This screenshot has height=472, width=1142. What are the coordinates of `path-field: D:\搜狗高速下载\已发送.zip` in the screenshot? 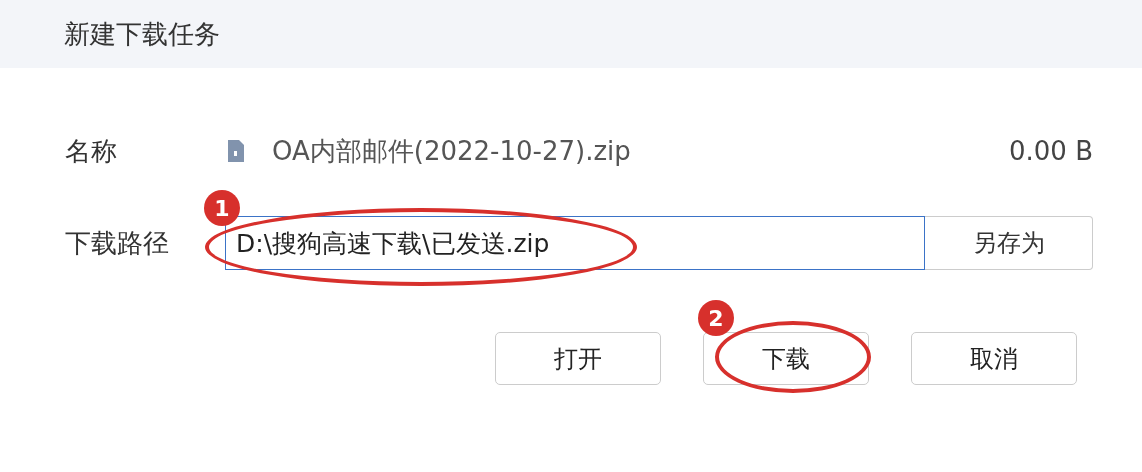 It's located at (575, 243).